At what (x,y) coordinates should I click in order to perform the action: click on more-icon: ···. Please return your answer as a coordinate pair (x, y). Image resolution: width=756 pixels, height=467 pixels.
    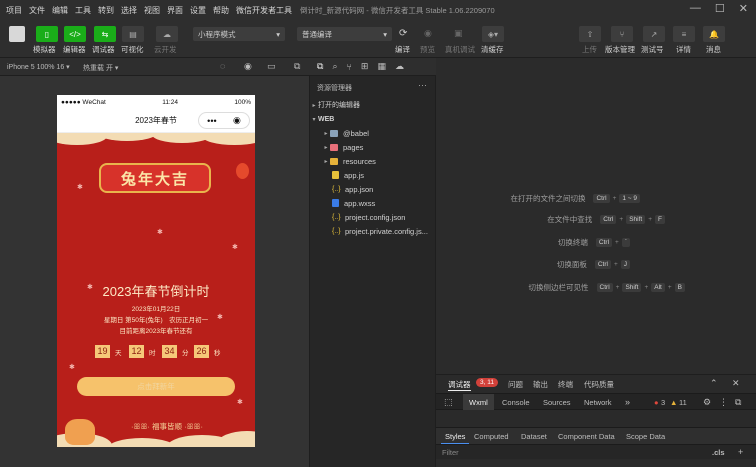
    Looking at the image, I should click on (422, 85).